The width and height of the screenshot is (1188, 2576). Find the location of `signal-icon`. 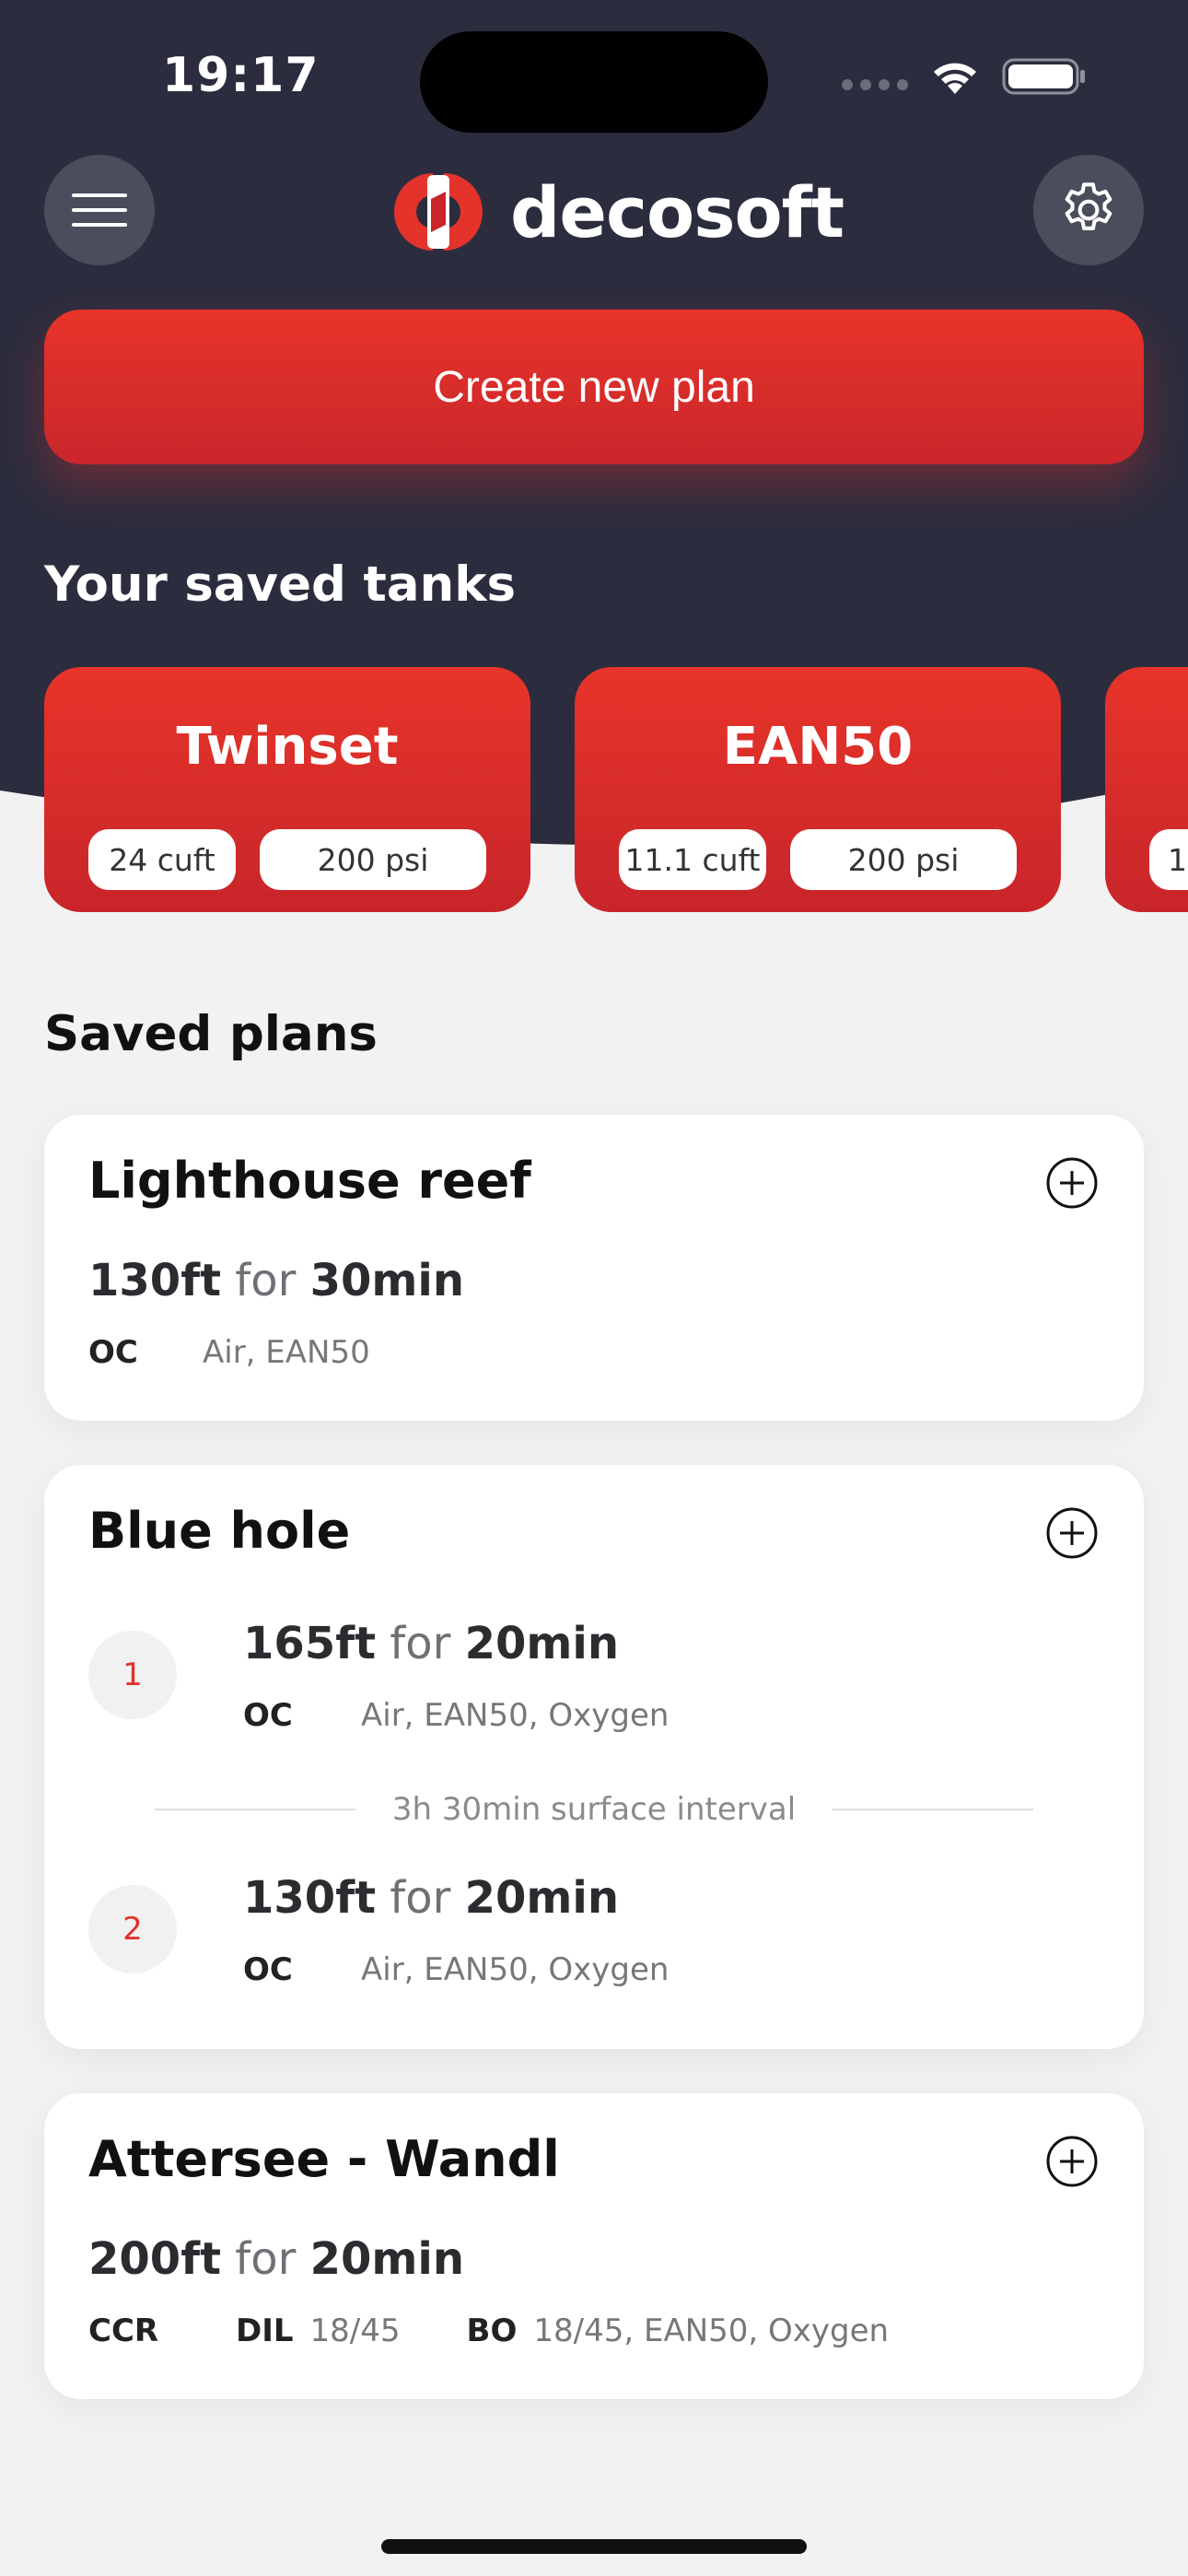

signal-icon is located at coordinates (875, 84).